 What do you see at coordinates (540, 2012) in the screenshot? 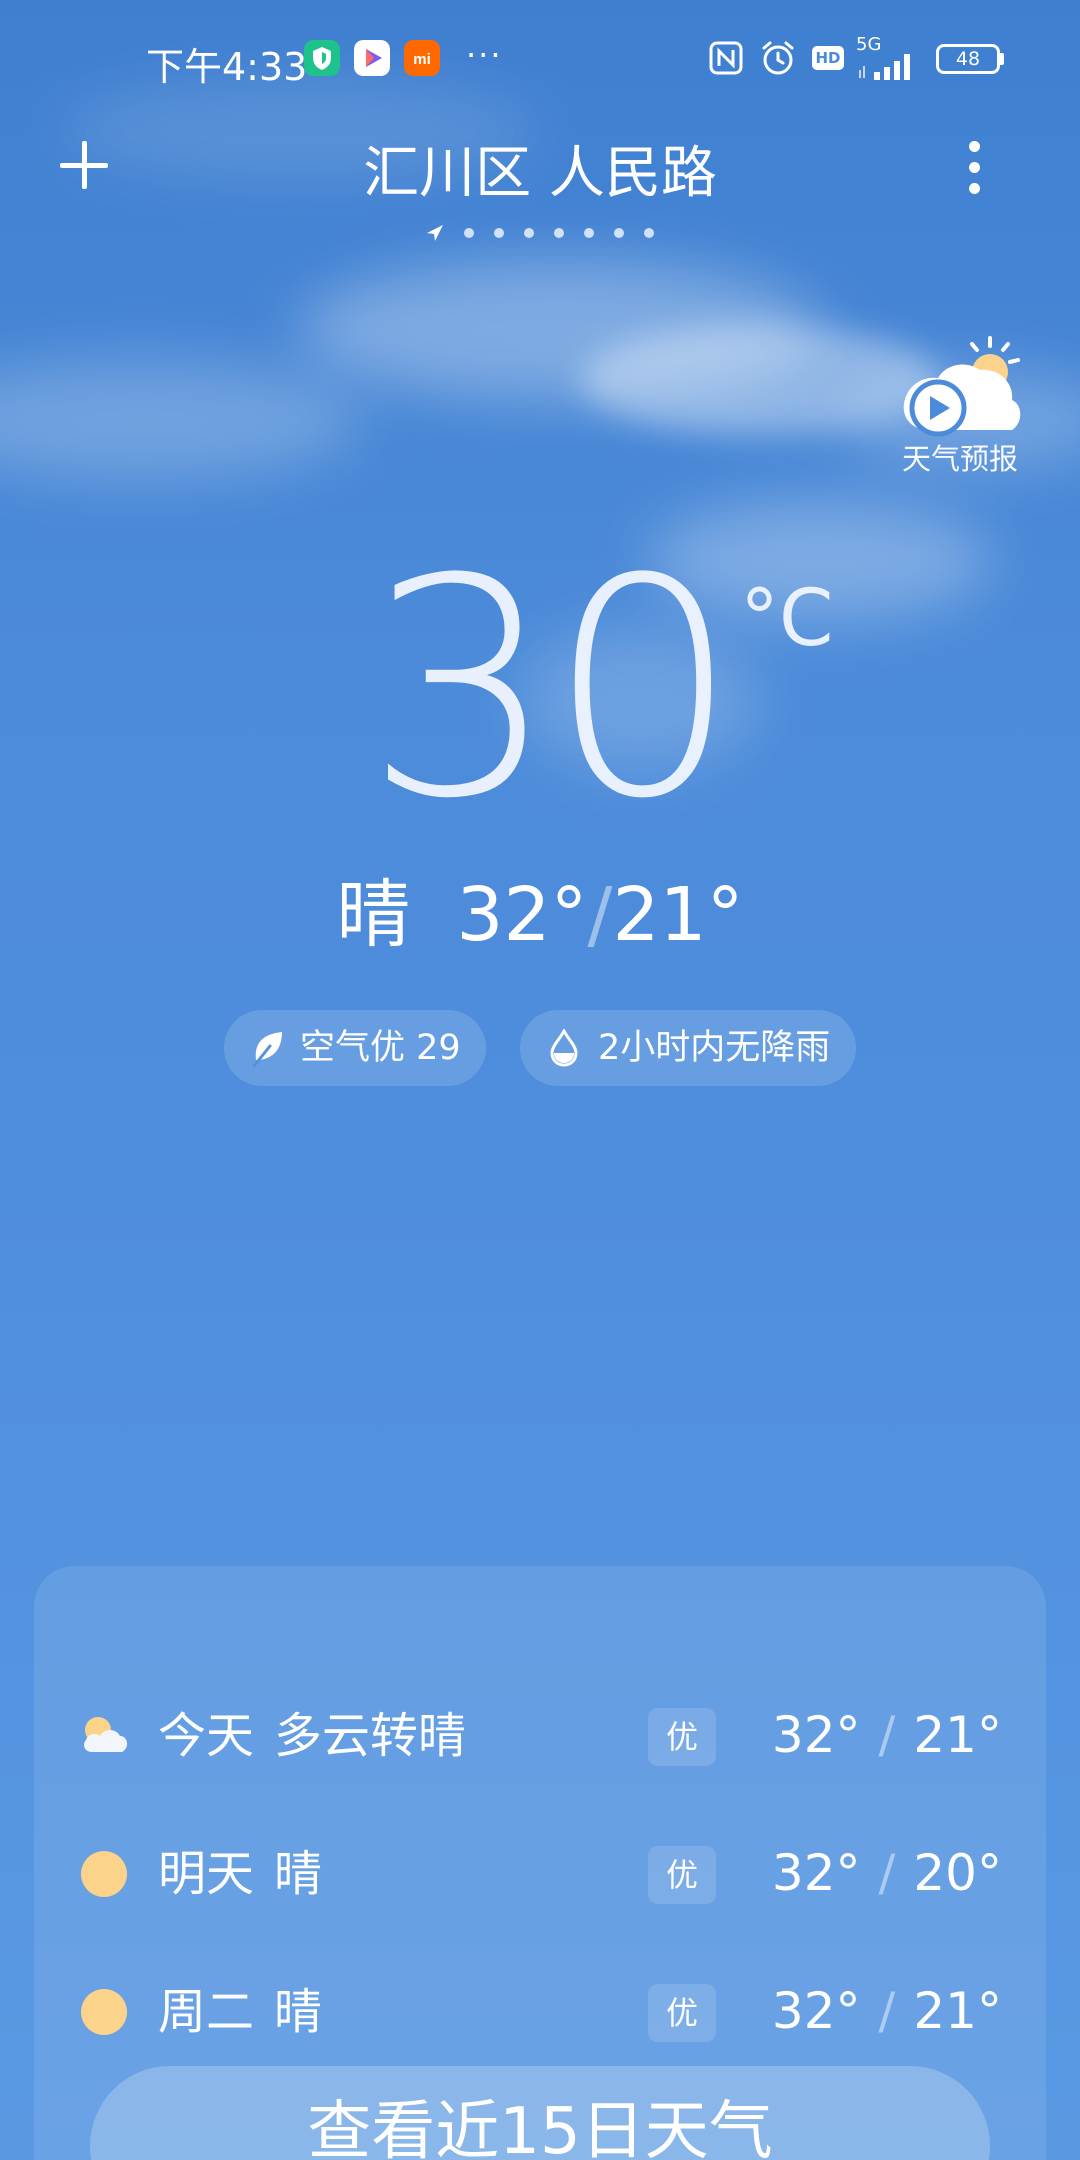
I see `forecast-row-tuesday: 周二 晴 优 32° / 21°` at bounding box center [540, 2012].